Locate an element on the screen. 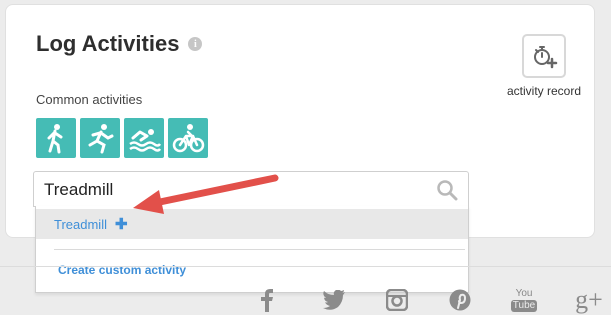 The image size is (611, 315). walking-icon is located at coordinates (55, 139).